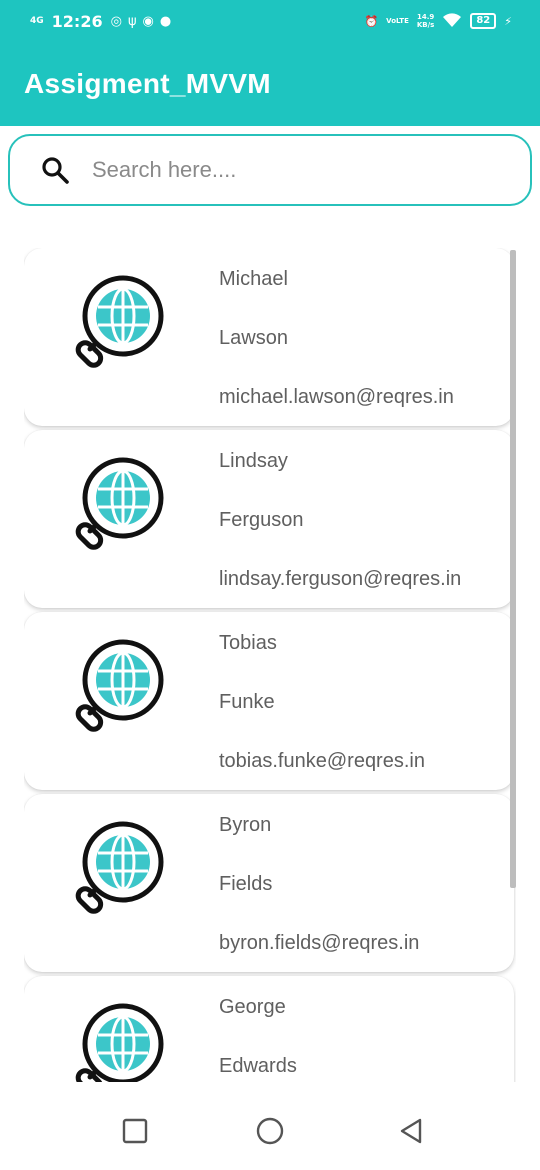 The image size is (540, 1170). I want to click on user-card: George Edwards, so click(269, 1029).